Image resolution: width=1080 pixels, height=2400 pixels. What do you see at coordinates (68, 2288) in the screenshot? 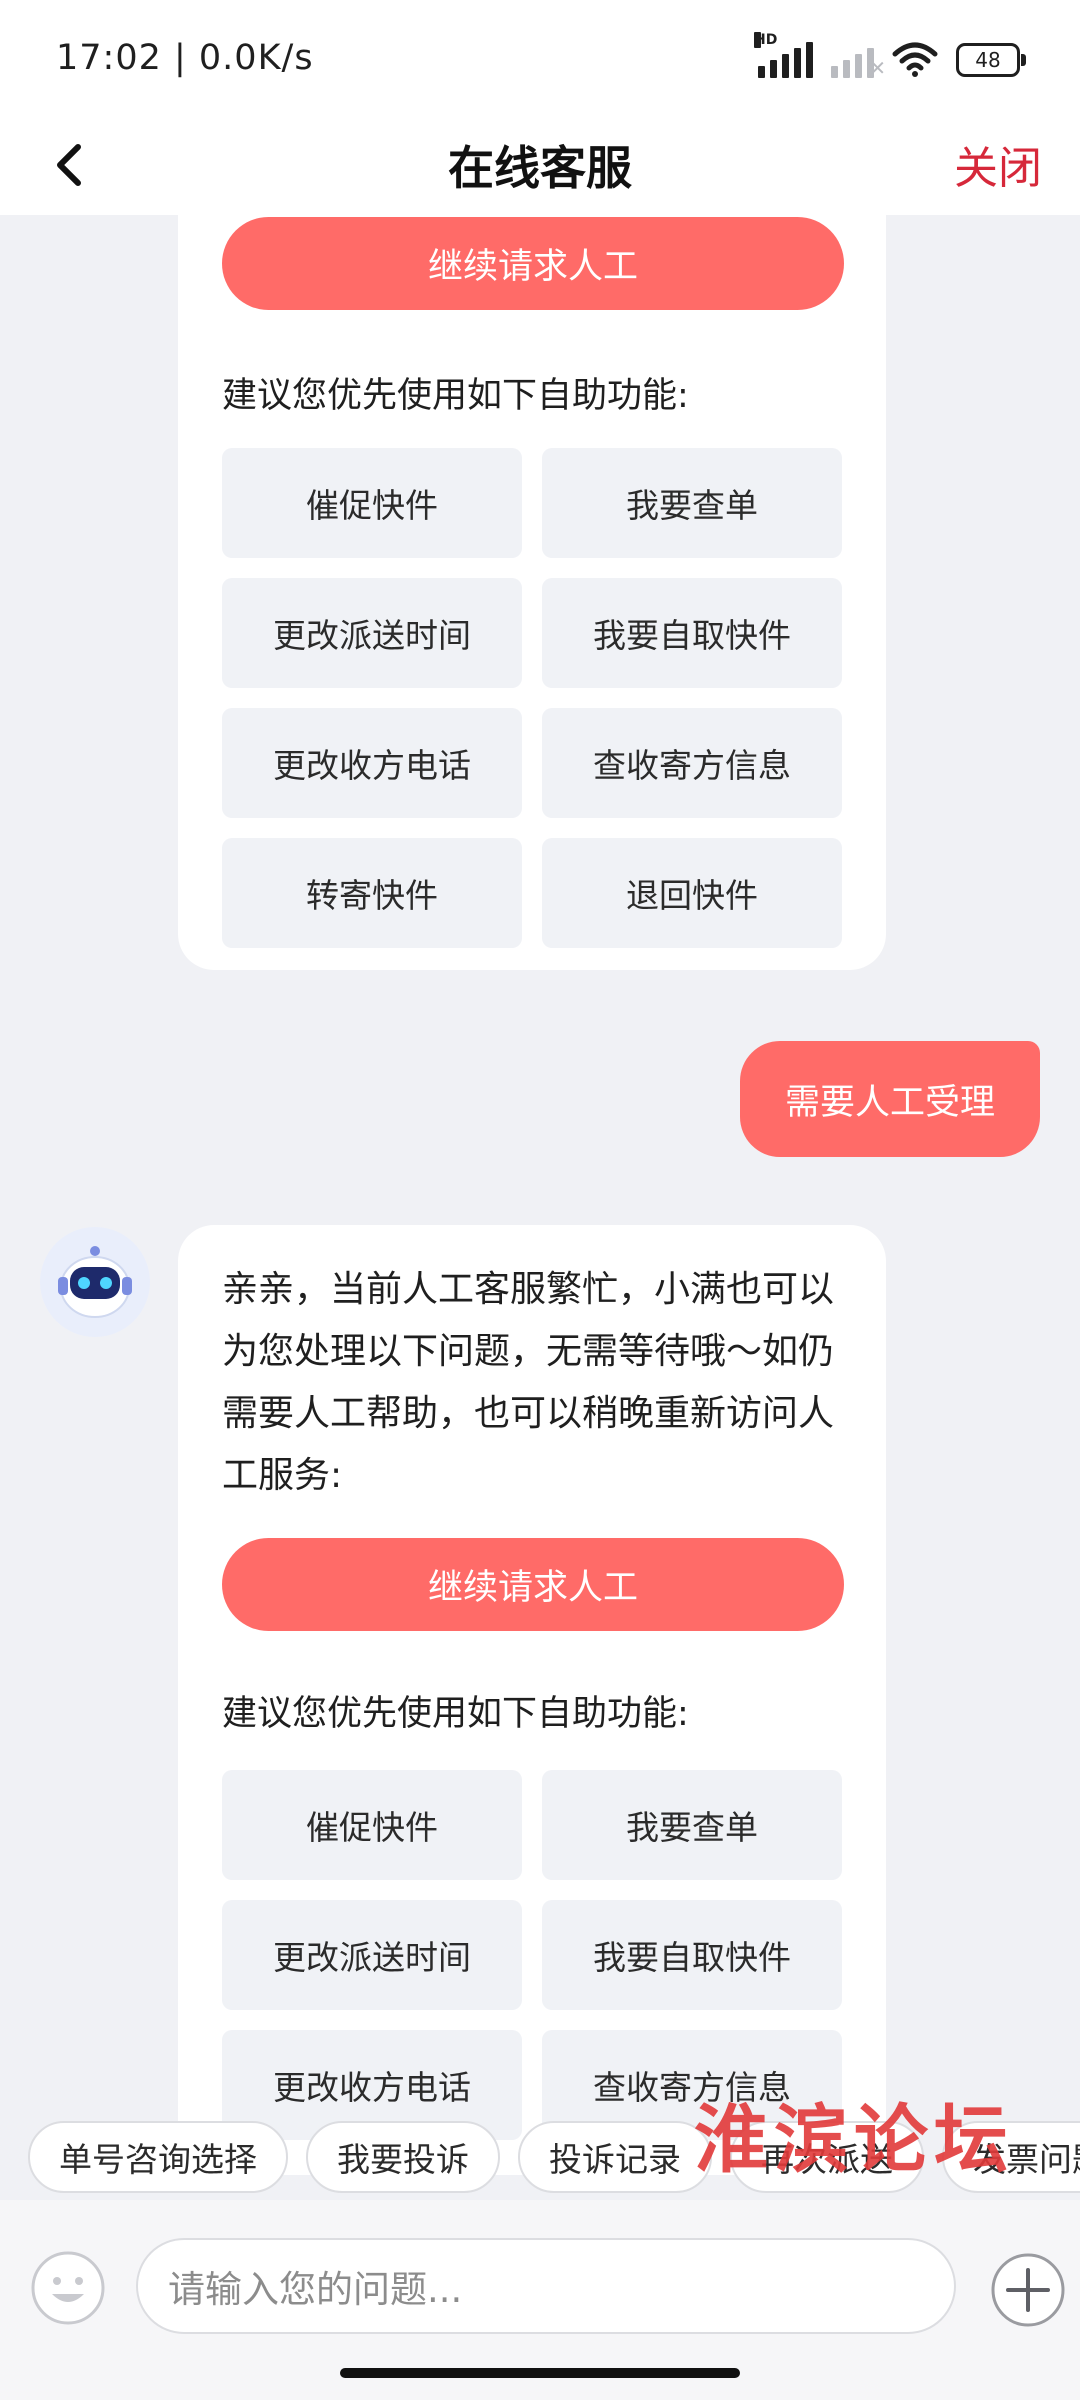
I see `emoji-icon` at bounding box center [68, 2288].